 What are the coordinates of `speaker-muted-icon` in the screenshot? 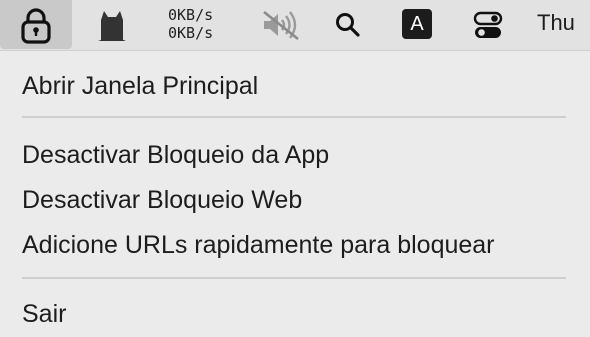 It's located at (281, 25).